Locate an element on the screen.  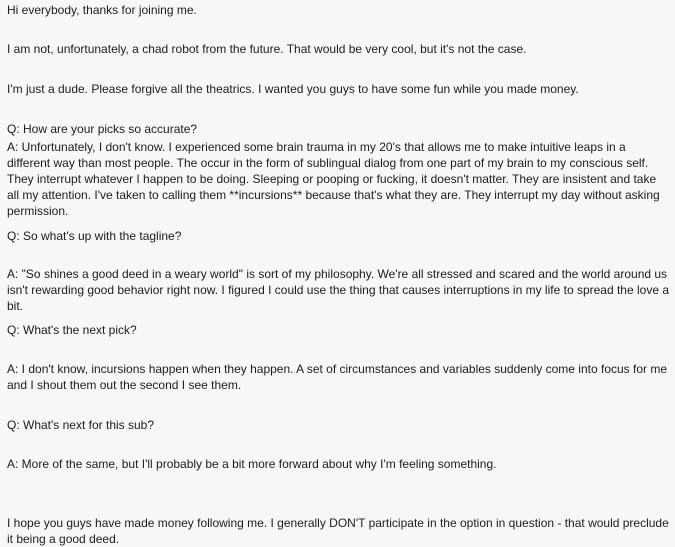
greeting-paragraph: Hi everybody, thanks for joining me. is located at coordinates (102, 10).